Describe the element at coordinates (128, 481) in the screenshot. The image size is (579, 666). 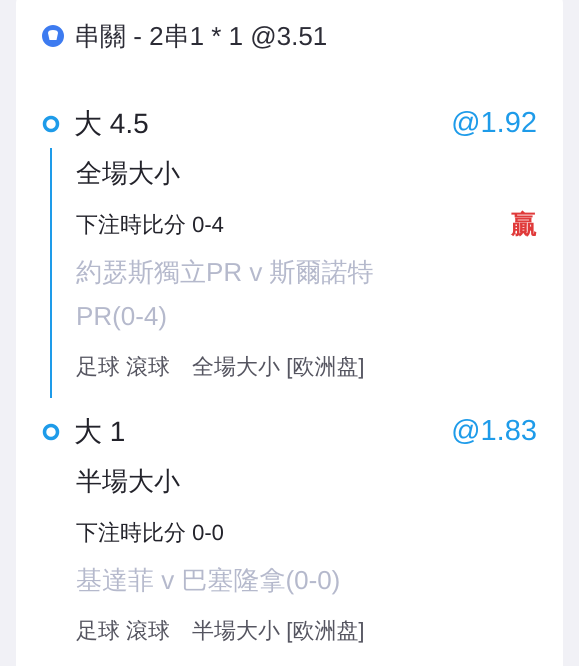
I see `market-name: 半場大小` at that location.